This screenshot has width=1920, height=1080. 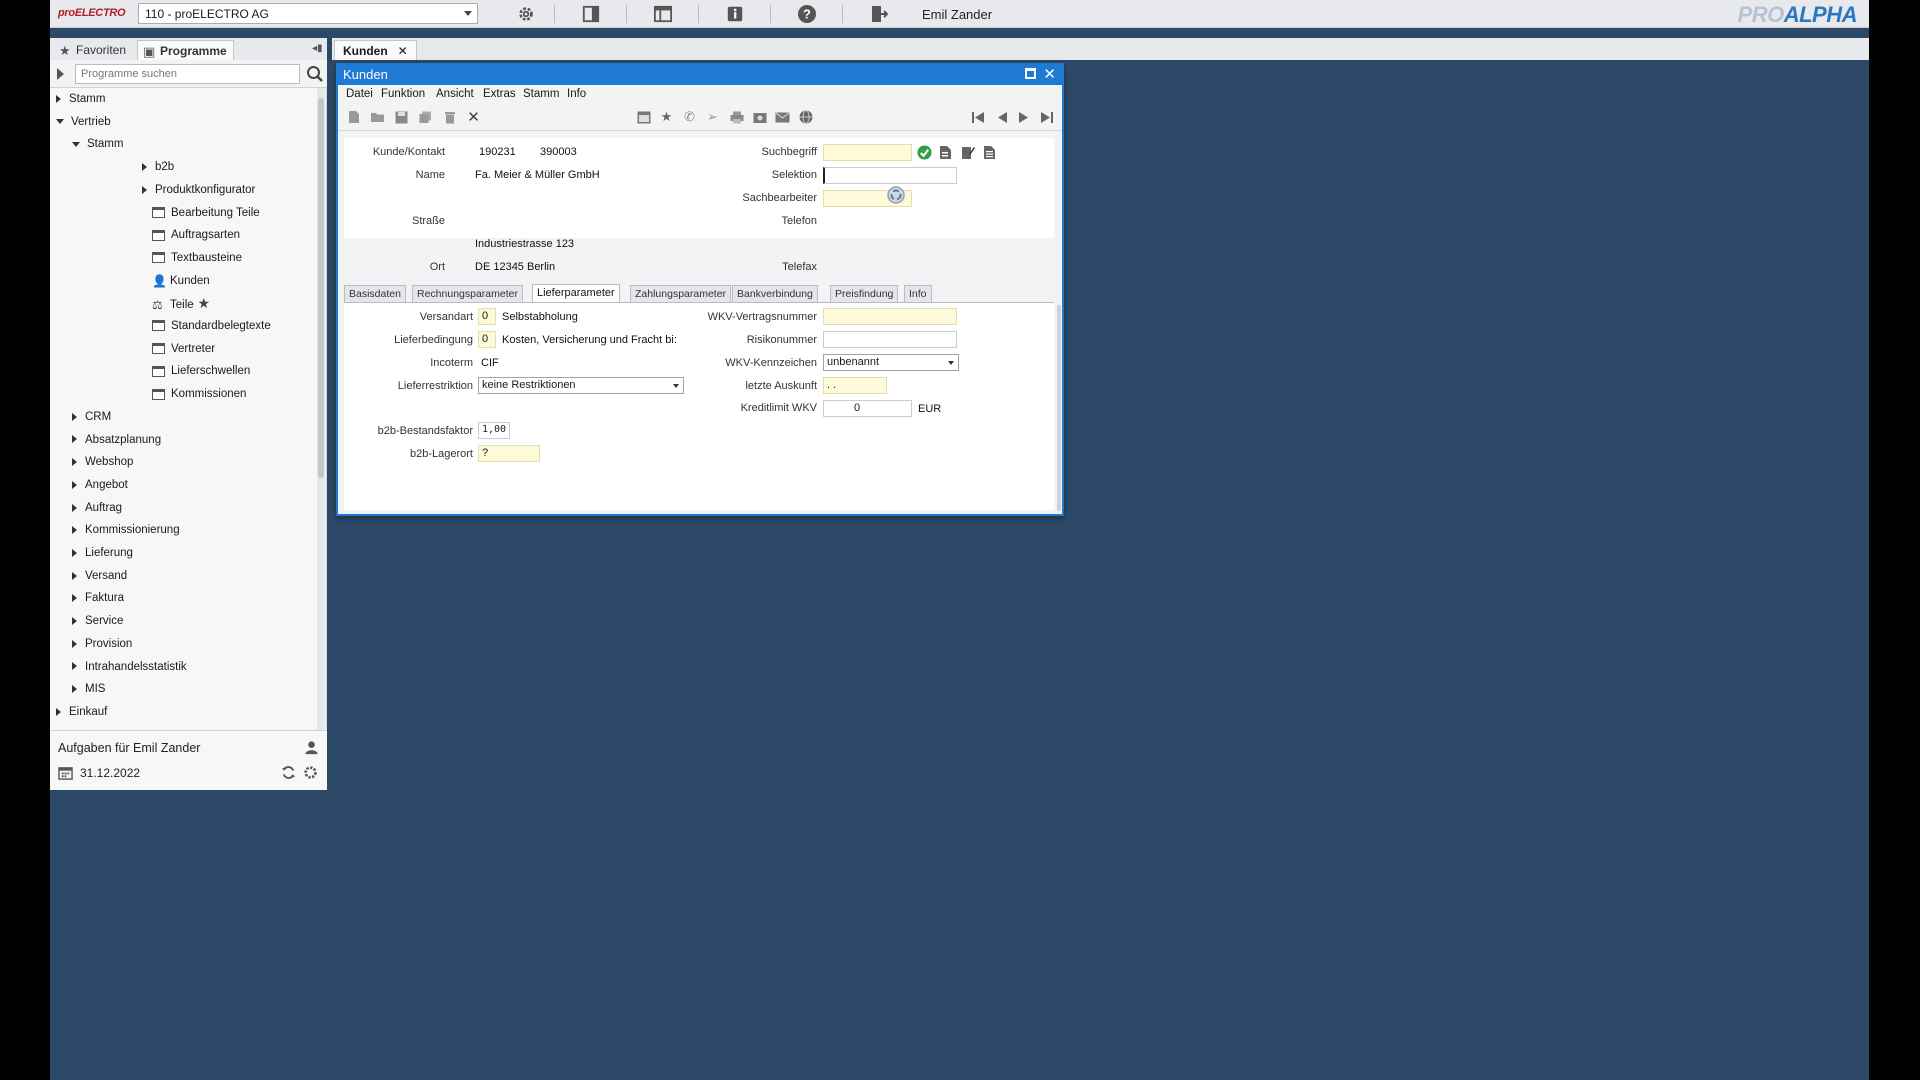 What do you see at coordinates (712, 116) in the screenshot?
I see `forward-icon: ➢` at bounding box center [712, 116].